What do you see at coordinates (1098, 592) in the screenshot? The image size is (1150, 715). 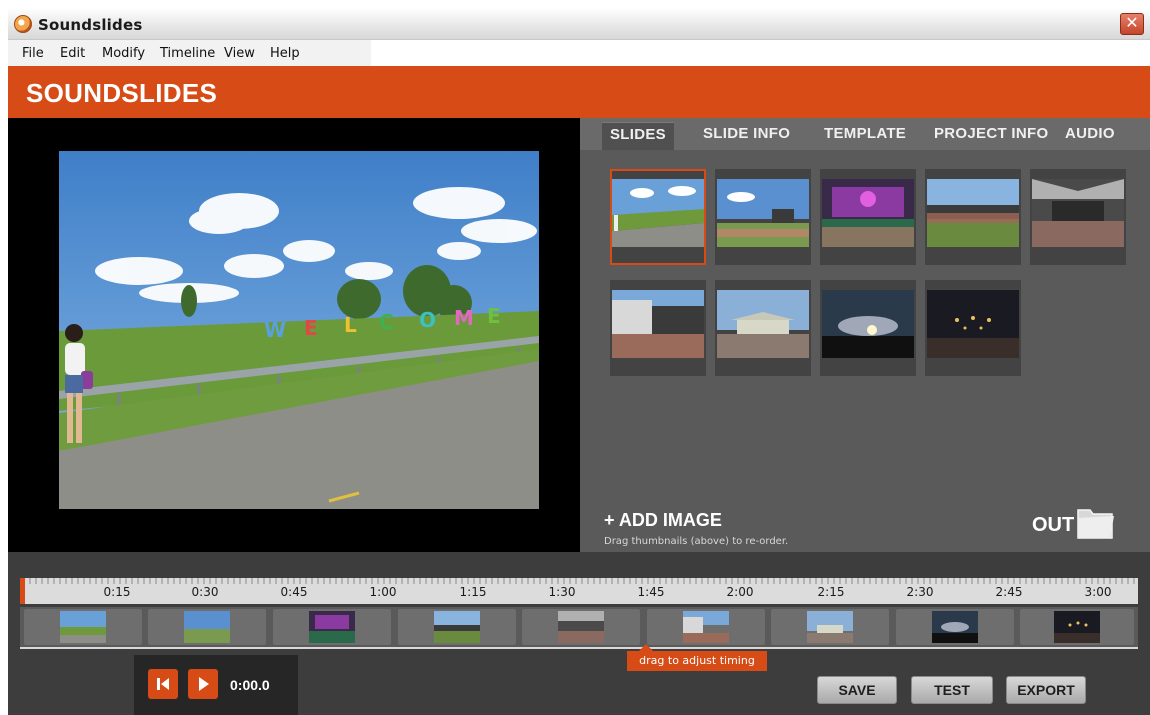 I see `tick-label: 3:00` at bounding box center [1098, 592].